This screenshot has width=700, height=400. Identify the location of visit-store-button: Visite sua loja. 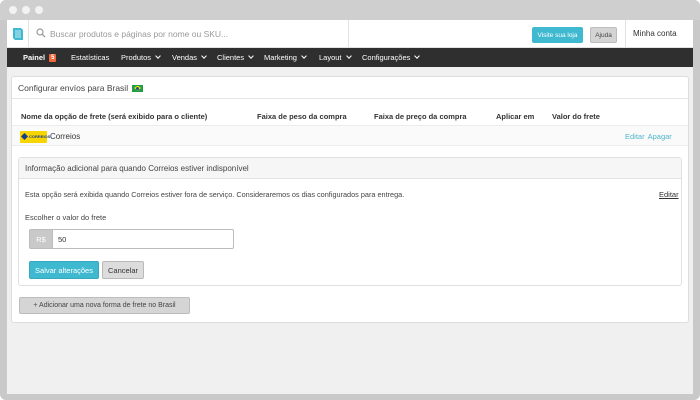
(557, 35).